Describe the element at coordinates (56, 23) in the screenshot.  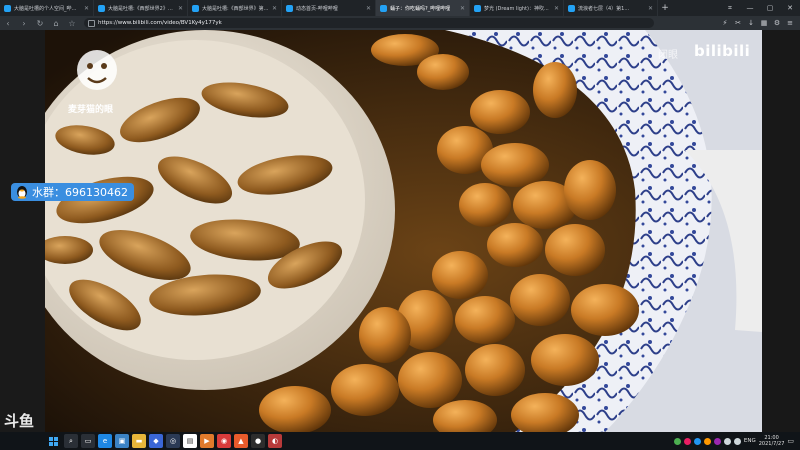
I see `home-icon: ⌂` at that location.